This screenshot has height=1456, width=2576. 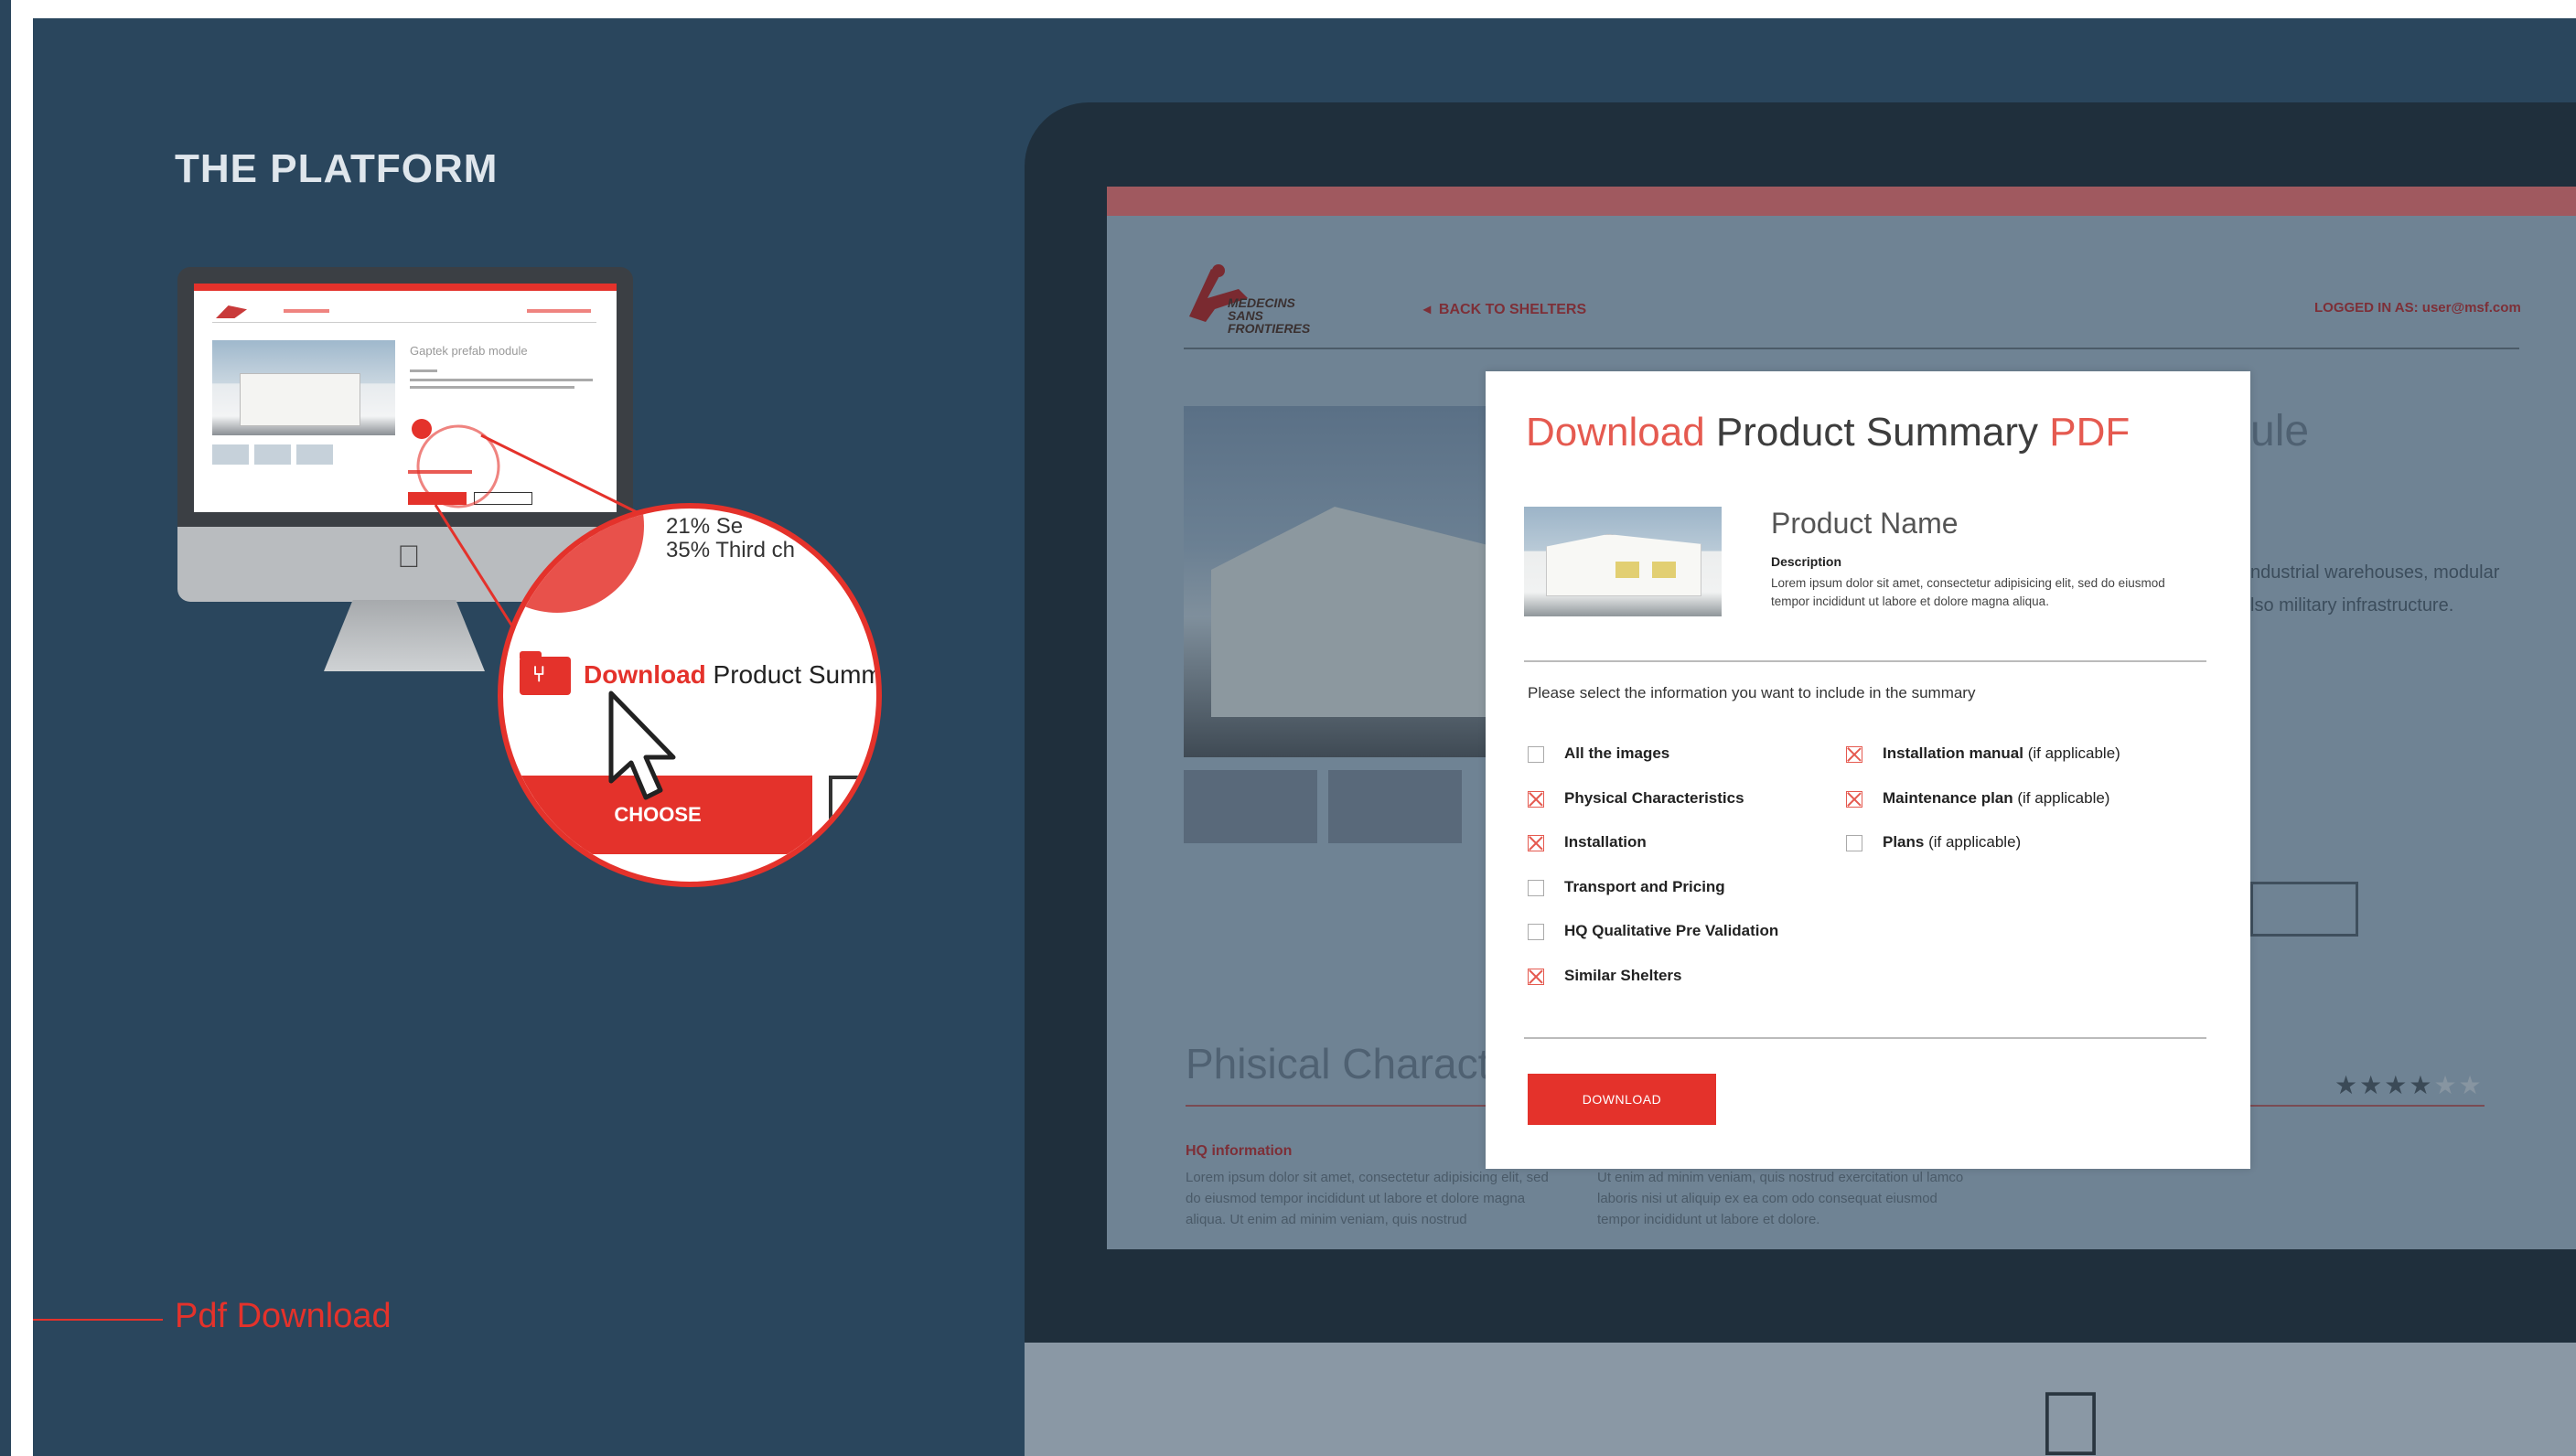 I want to click on compare-button, so click(x=2304, y=909).